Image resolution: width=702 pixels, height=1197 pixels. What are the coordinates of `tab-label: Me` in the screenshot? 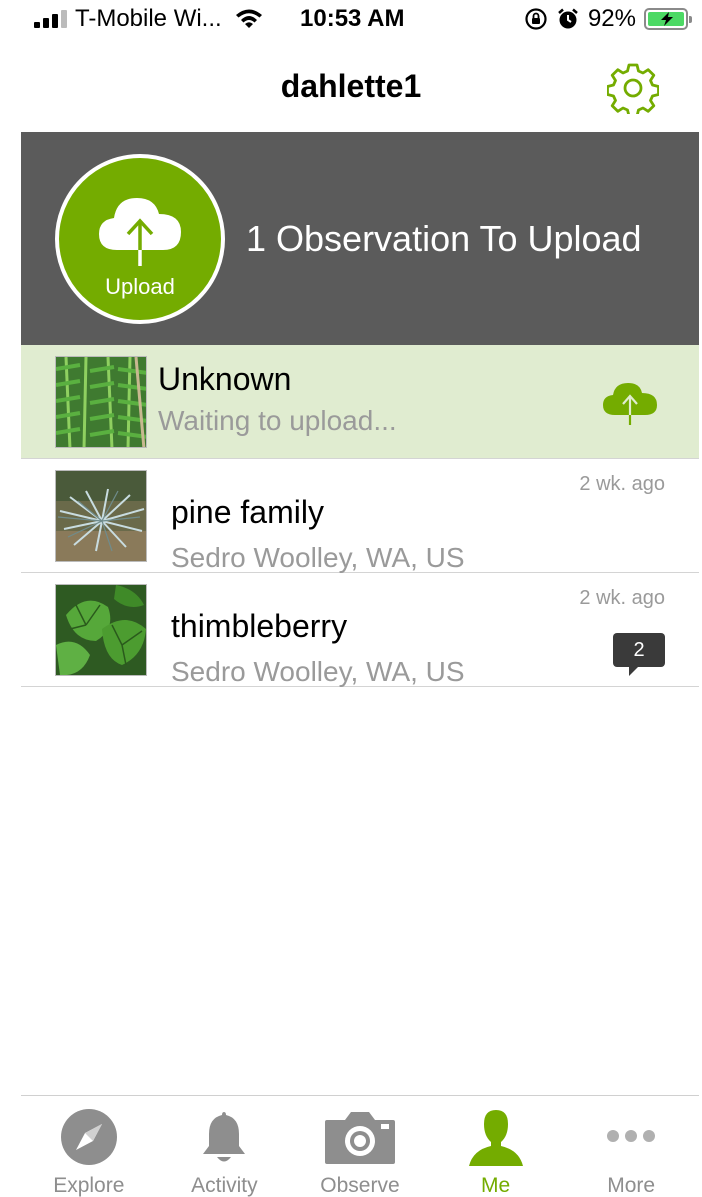 It's located at (495, 1185).